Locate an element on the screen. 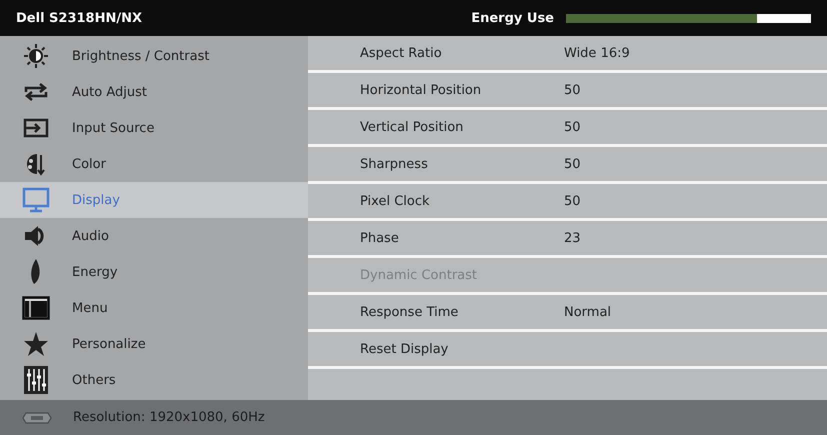  setting-label: Response Time is located at coordinates (436, 312).